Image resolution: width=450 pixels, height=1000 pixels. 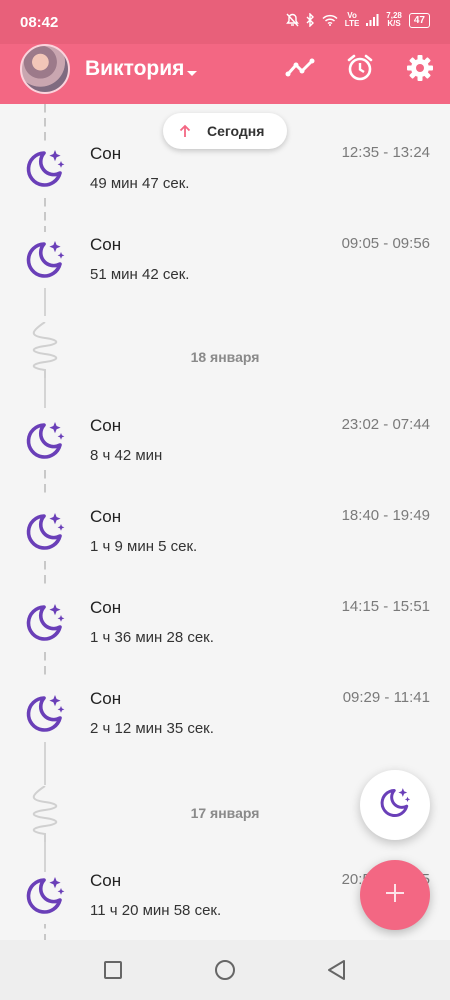 I want to click on alarm-icon, so click(x=360, y=70).